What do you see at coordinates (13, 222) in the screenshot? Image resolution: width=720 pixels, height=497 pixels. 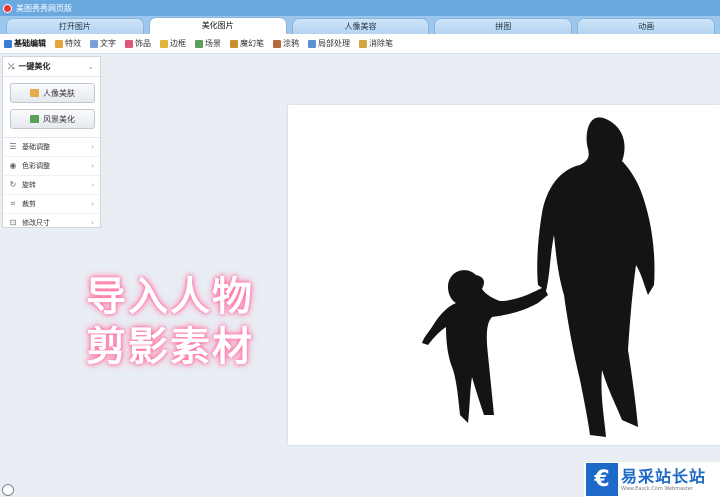 I see `resize-icon: ⊡` at bounding box center [13, 222].